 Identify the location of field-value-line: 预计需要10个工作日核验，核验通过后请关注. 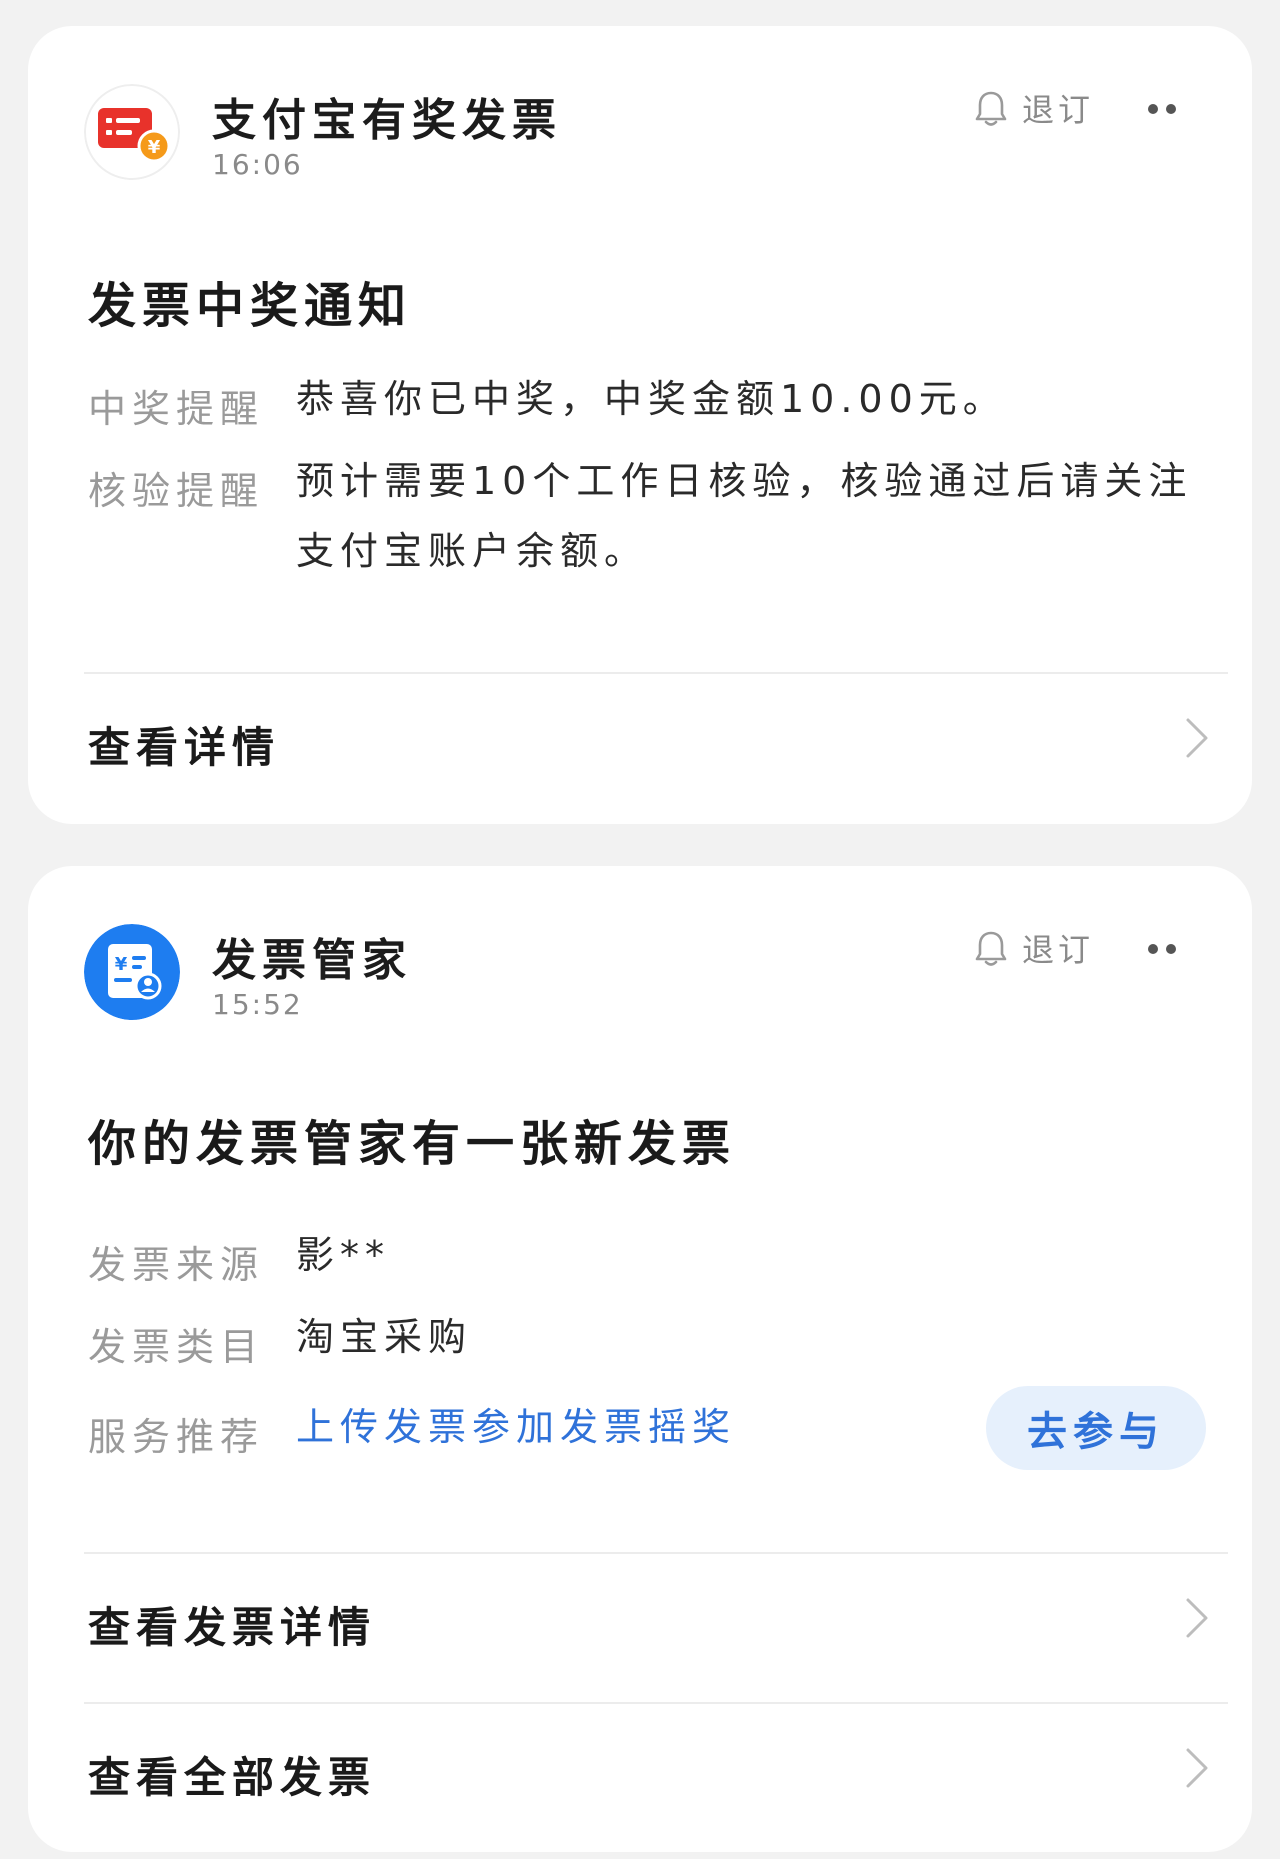
(744, 481).